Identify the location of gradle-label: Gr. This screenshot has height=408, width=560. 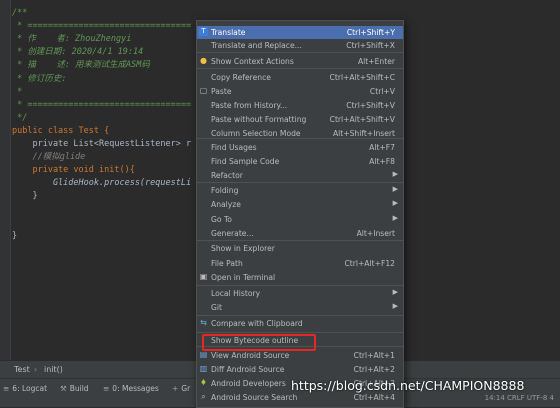
(186, 388).